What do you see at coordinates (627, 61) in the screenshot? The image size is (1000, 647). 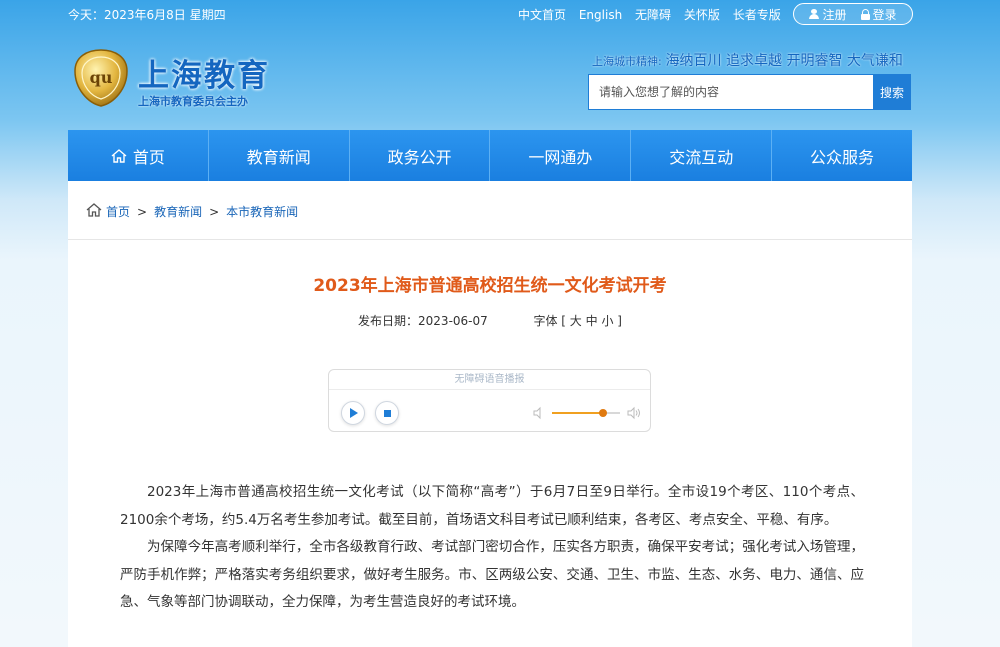 I see `motto-label: 上海城市精神:` at bounding box center [627, 61].